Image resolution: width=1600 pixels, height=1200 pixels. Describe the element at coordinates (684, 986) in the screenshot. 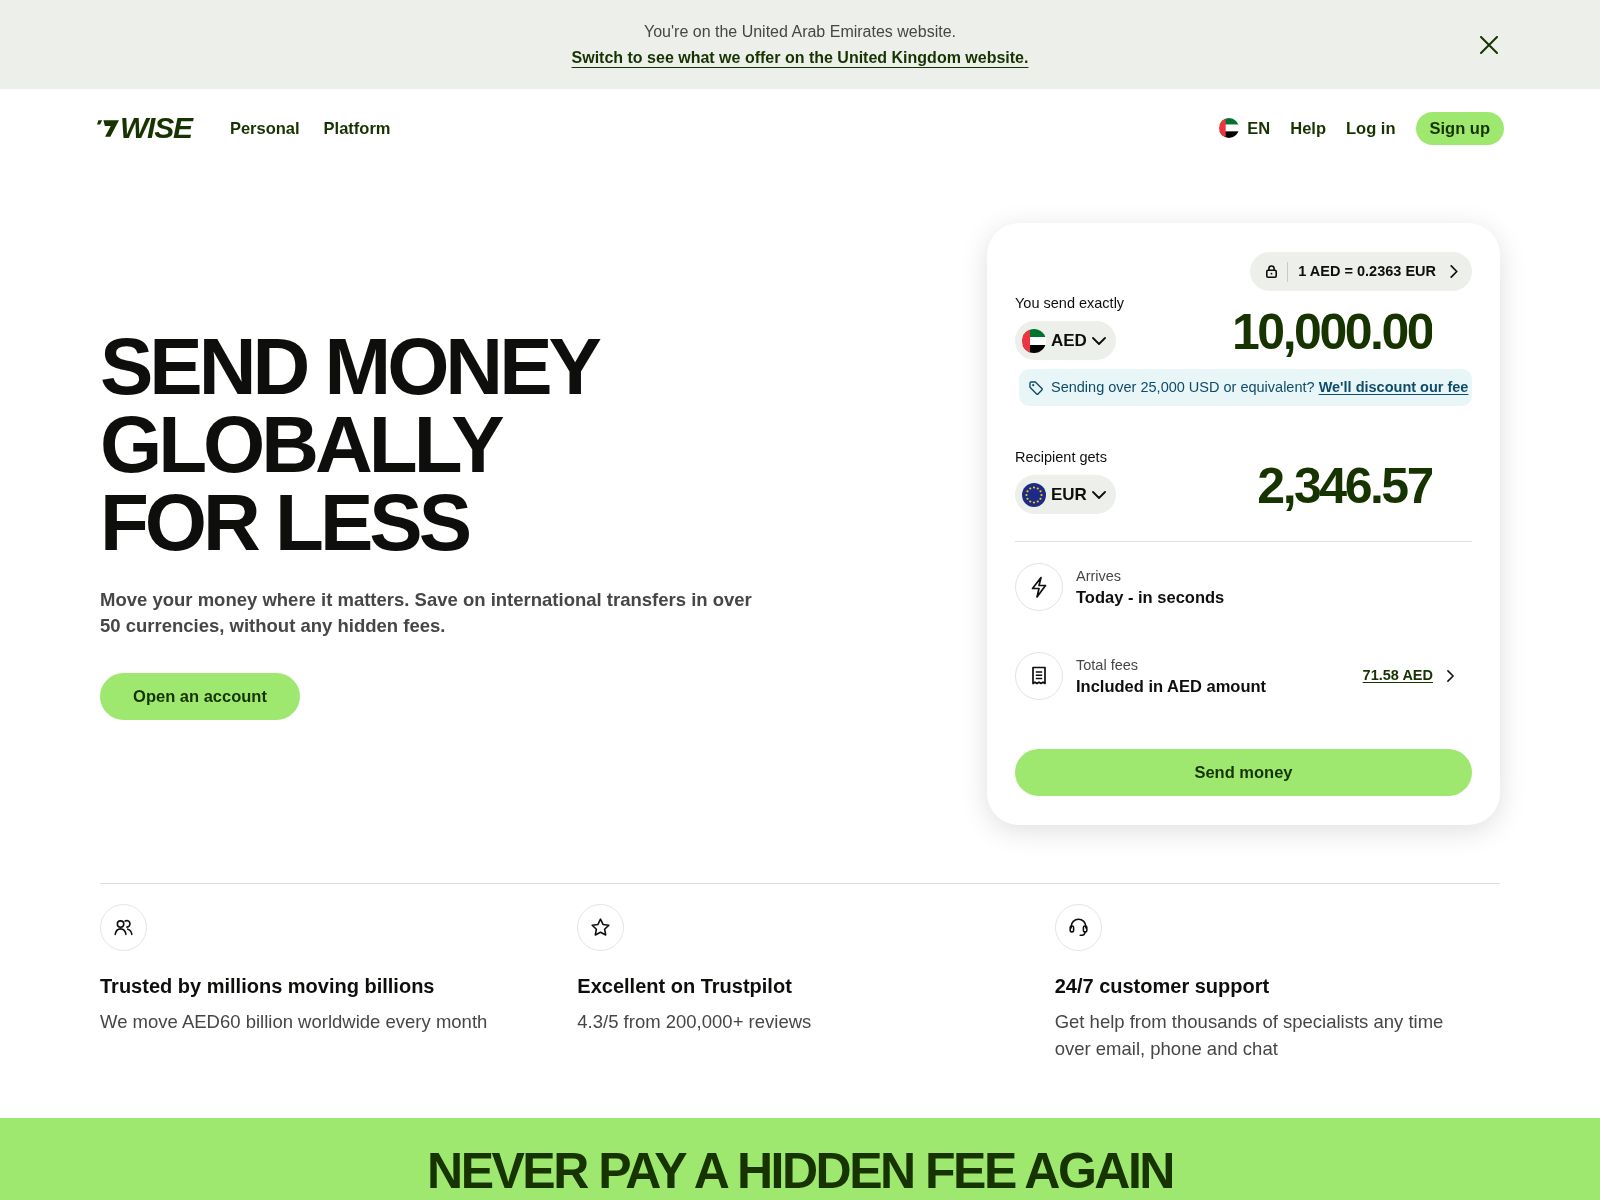

I see `feature-title: Excellent on Trustpilot` at that location.